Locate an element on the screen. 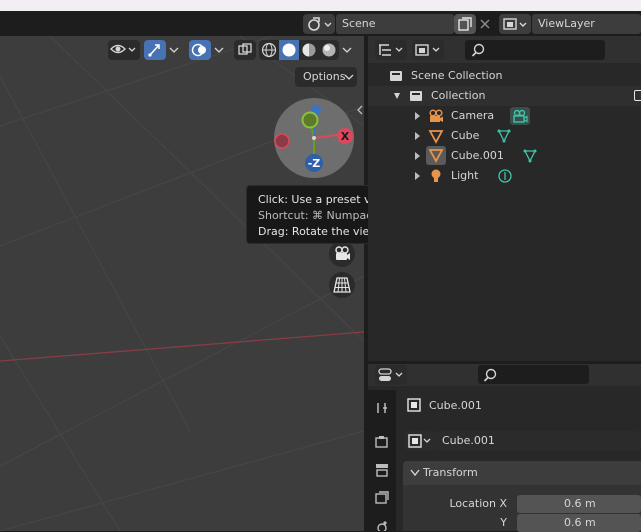  object-icon is located at coordinates (414, 405).